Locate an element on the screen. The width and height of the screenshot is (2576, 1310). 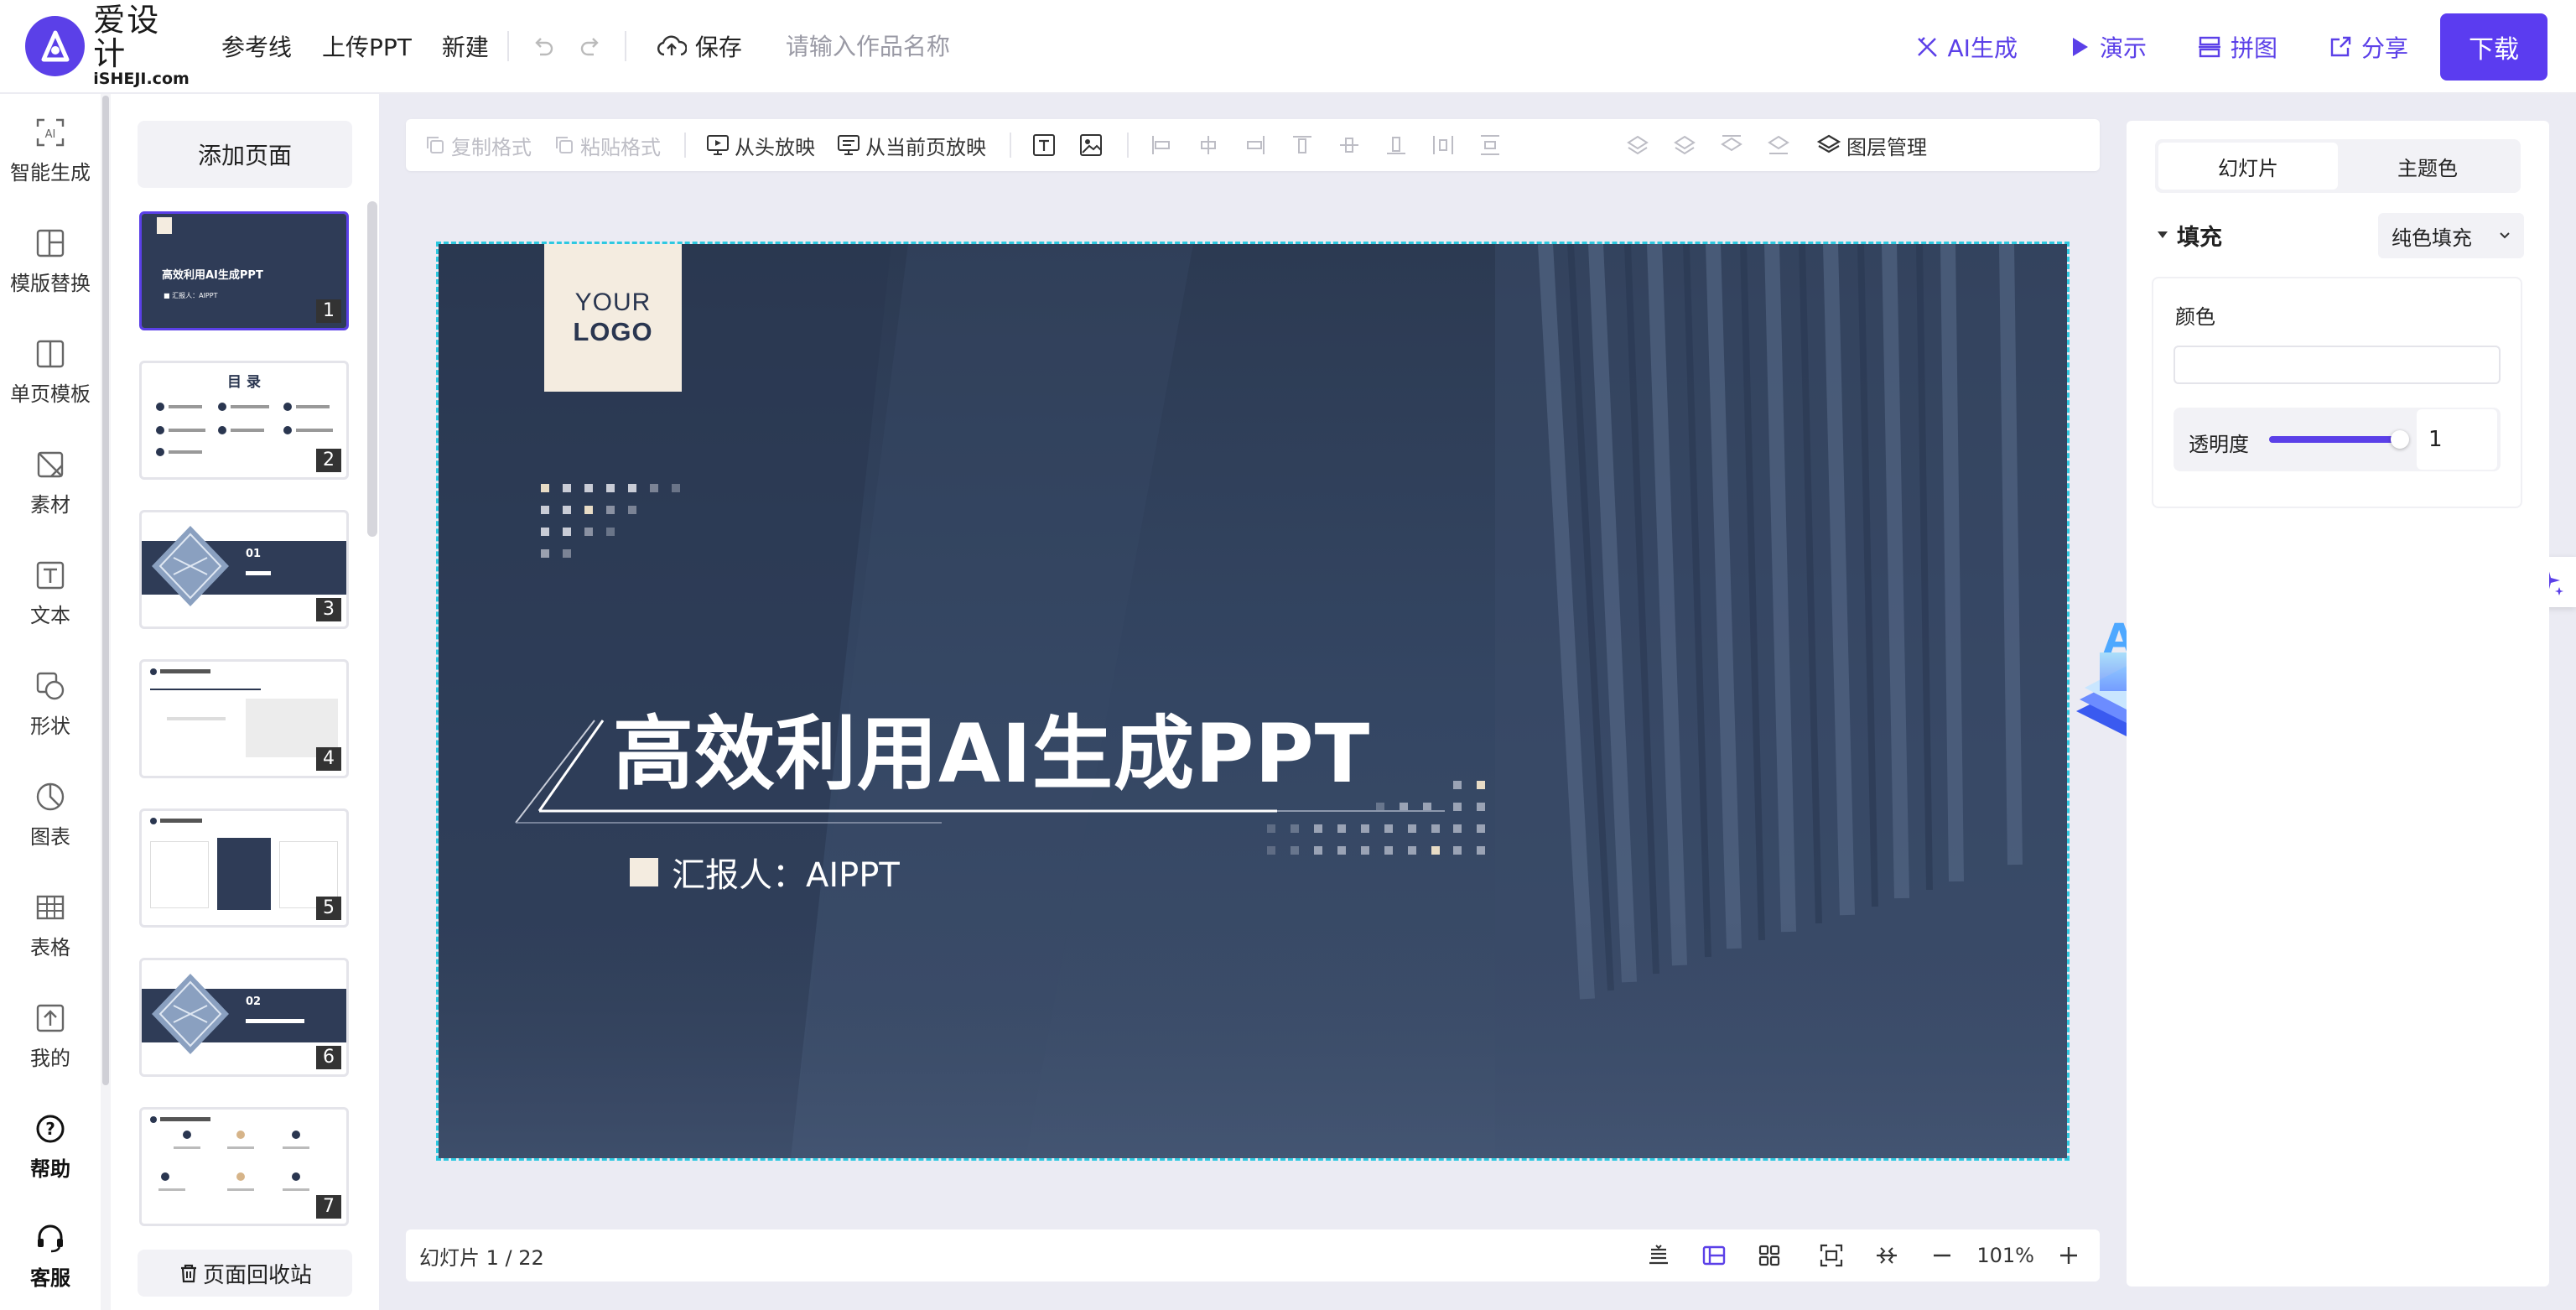
tool-single-page-template: 单页模板 is located at coordinates (50, 372).